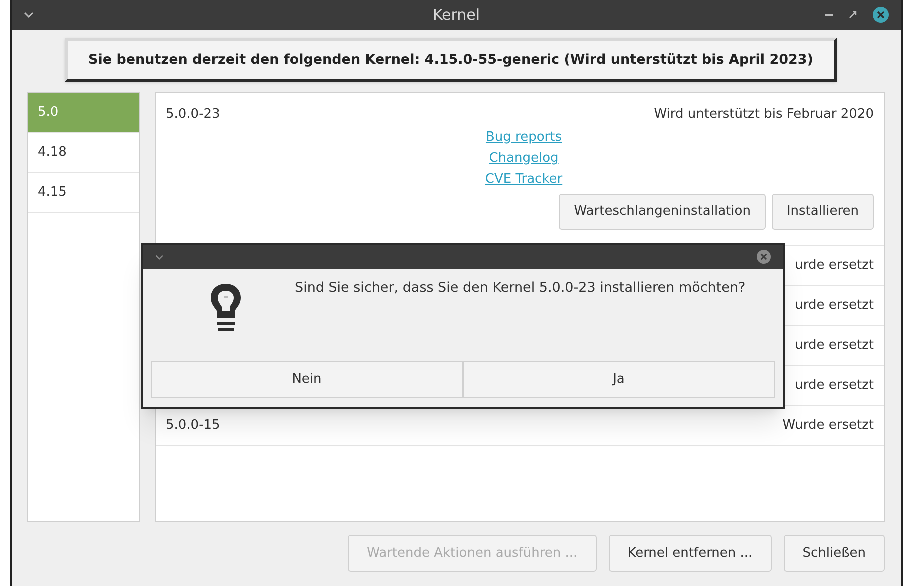  What do you see at coordinates (193, 425) in the screenshot?
I see `kernel-version: 5.0.0-15` at bounding box center [193, 425].